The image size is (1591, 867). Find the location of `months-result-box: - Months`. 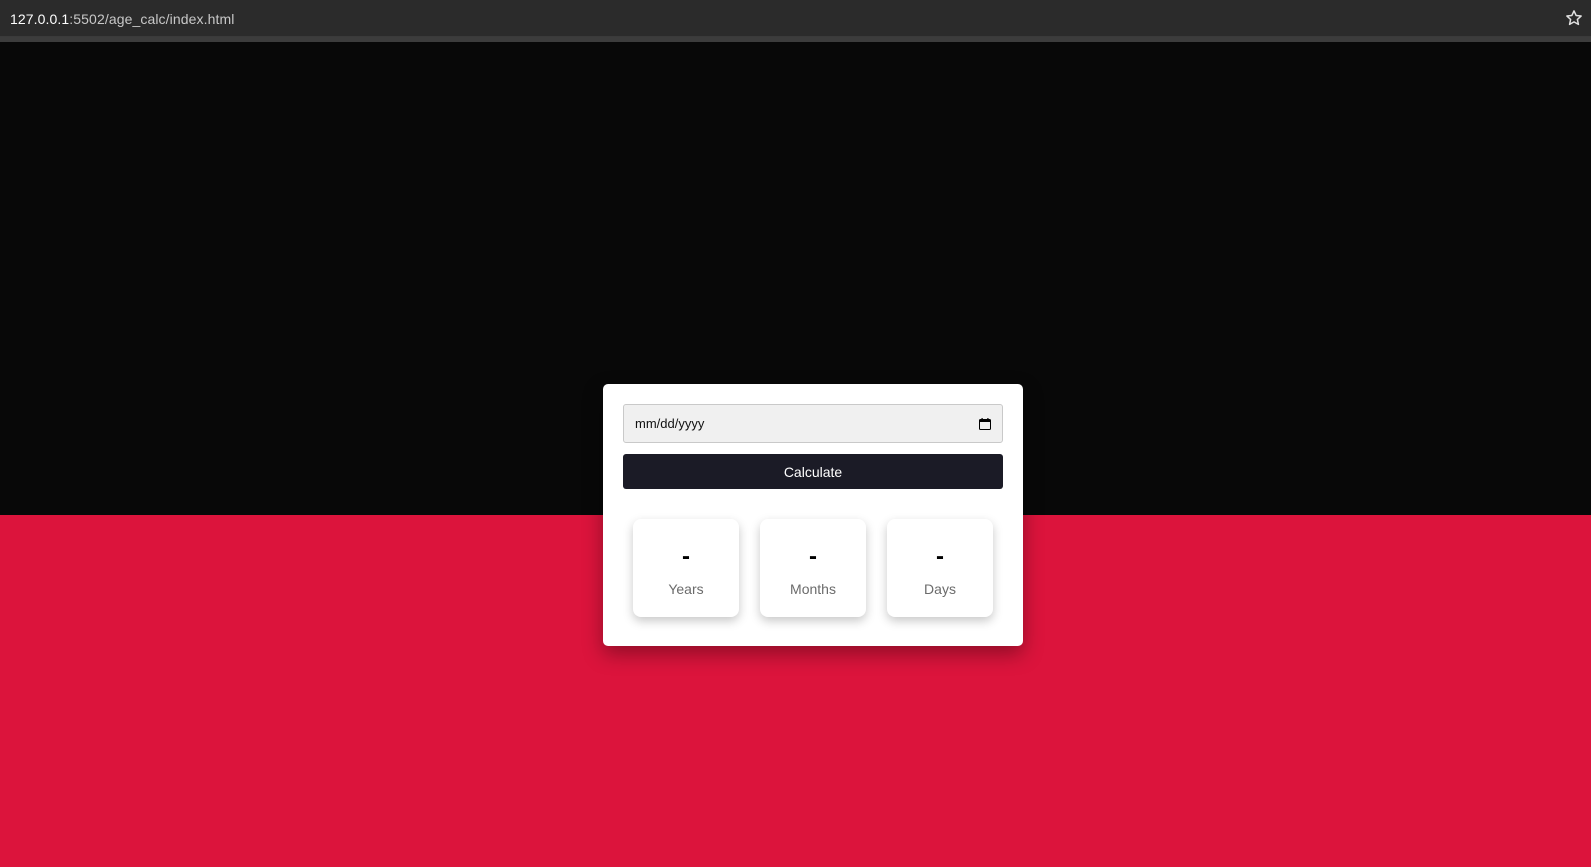

months-result-box: - Months is located at coordinates (813, 568).